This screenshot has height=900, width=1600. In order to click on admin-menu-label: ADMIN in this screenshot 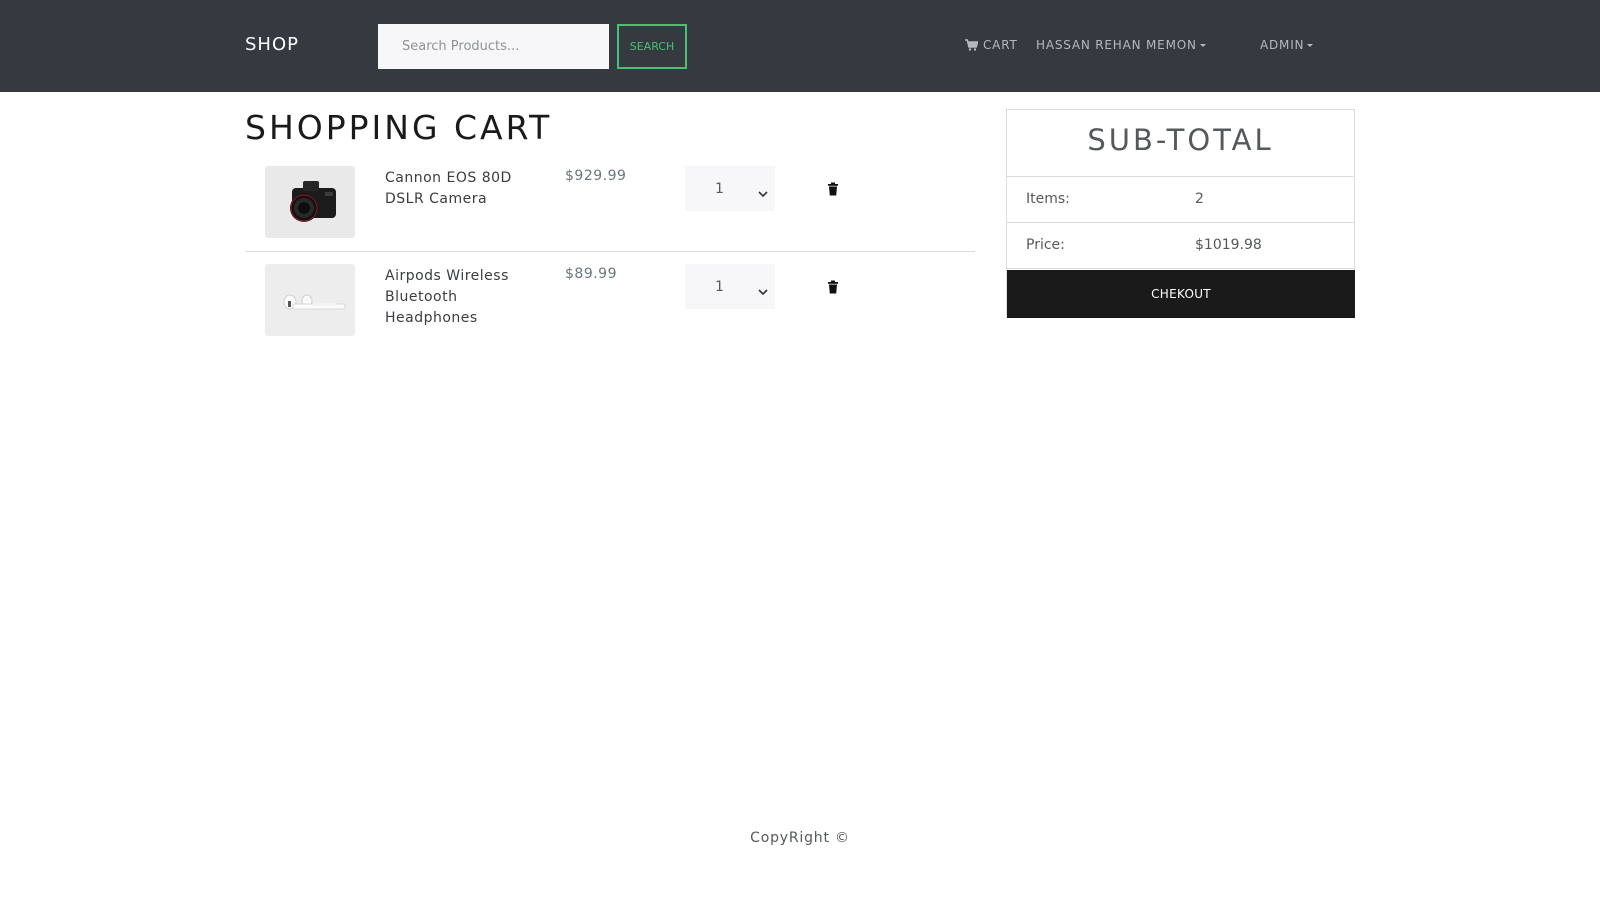, I will do `click(1282, 45)`.